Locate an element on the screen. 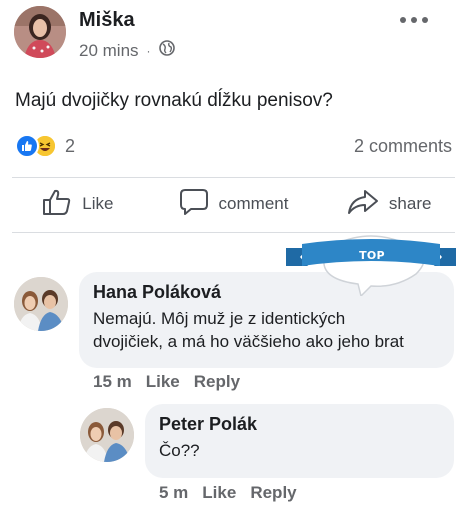 The height and width of the screenshot is (512, 467). comment-actions: 15 m Like Reply is located at coordinates (166, 382).